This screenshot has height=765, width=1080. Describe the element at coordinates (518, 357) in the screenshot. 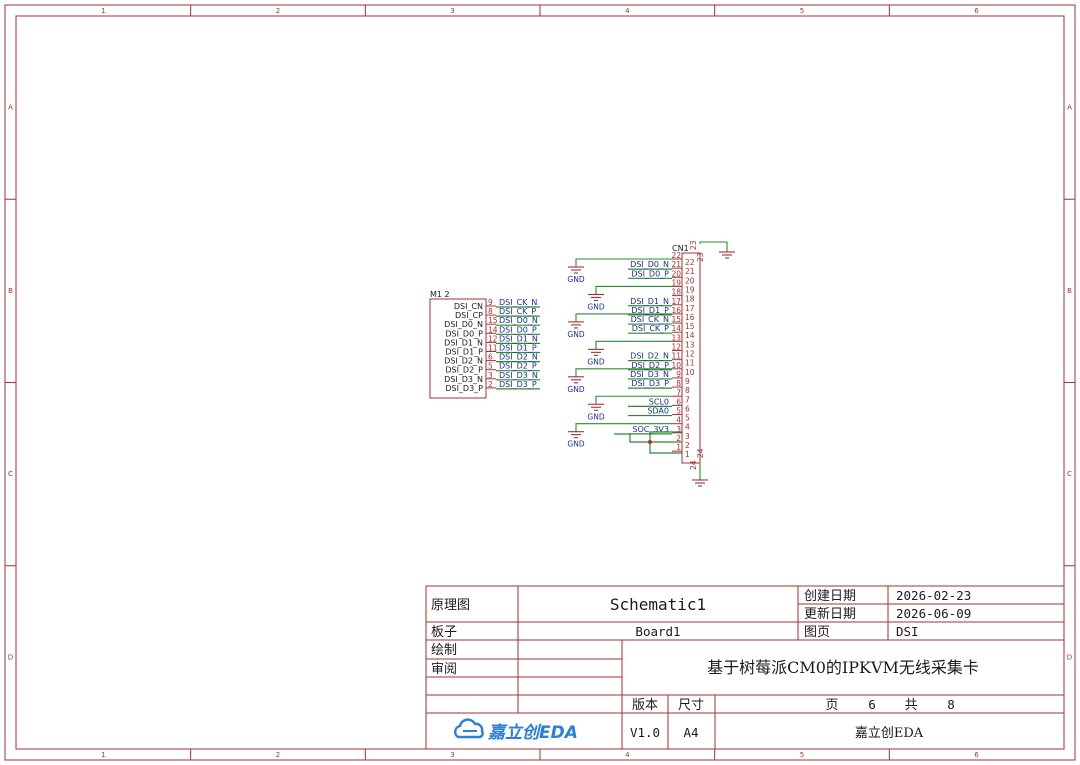

I see `m1-net-label: DSI_D2_N` at that location.